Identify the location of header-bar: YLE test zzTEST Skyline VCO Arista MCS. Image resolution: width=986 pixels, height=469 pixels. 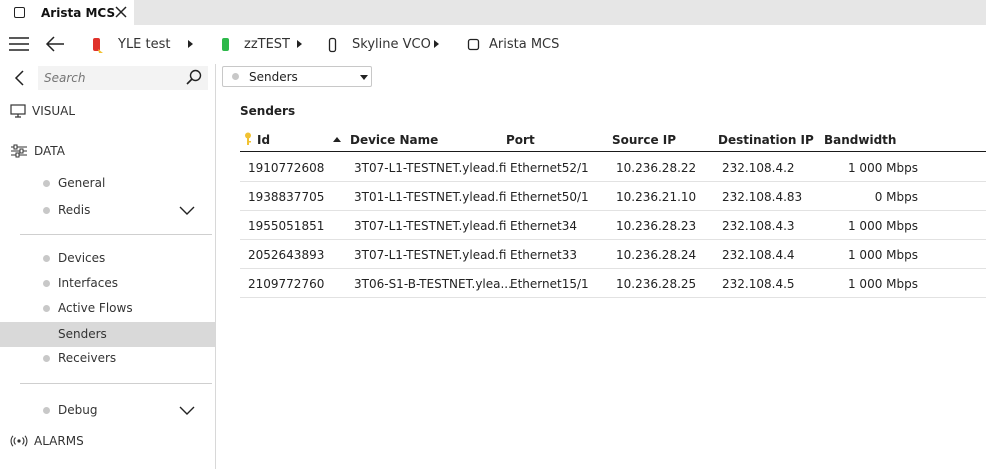
(493, 44).